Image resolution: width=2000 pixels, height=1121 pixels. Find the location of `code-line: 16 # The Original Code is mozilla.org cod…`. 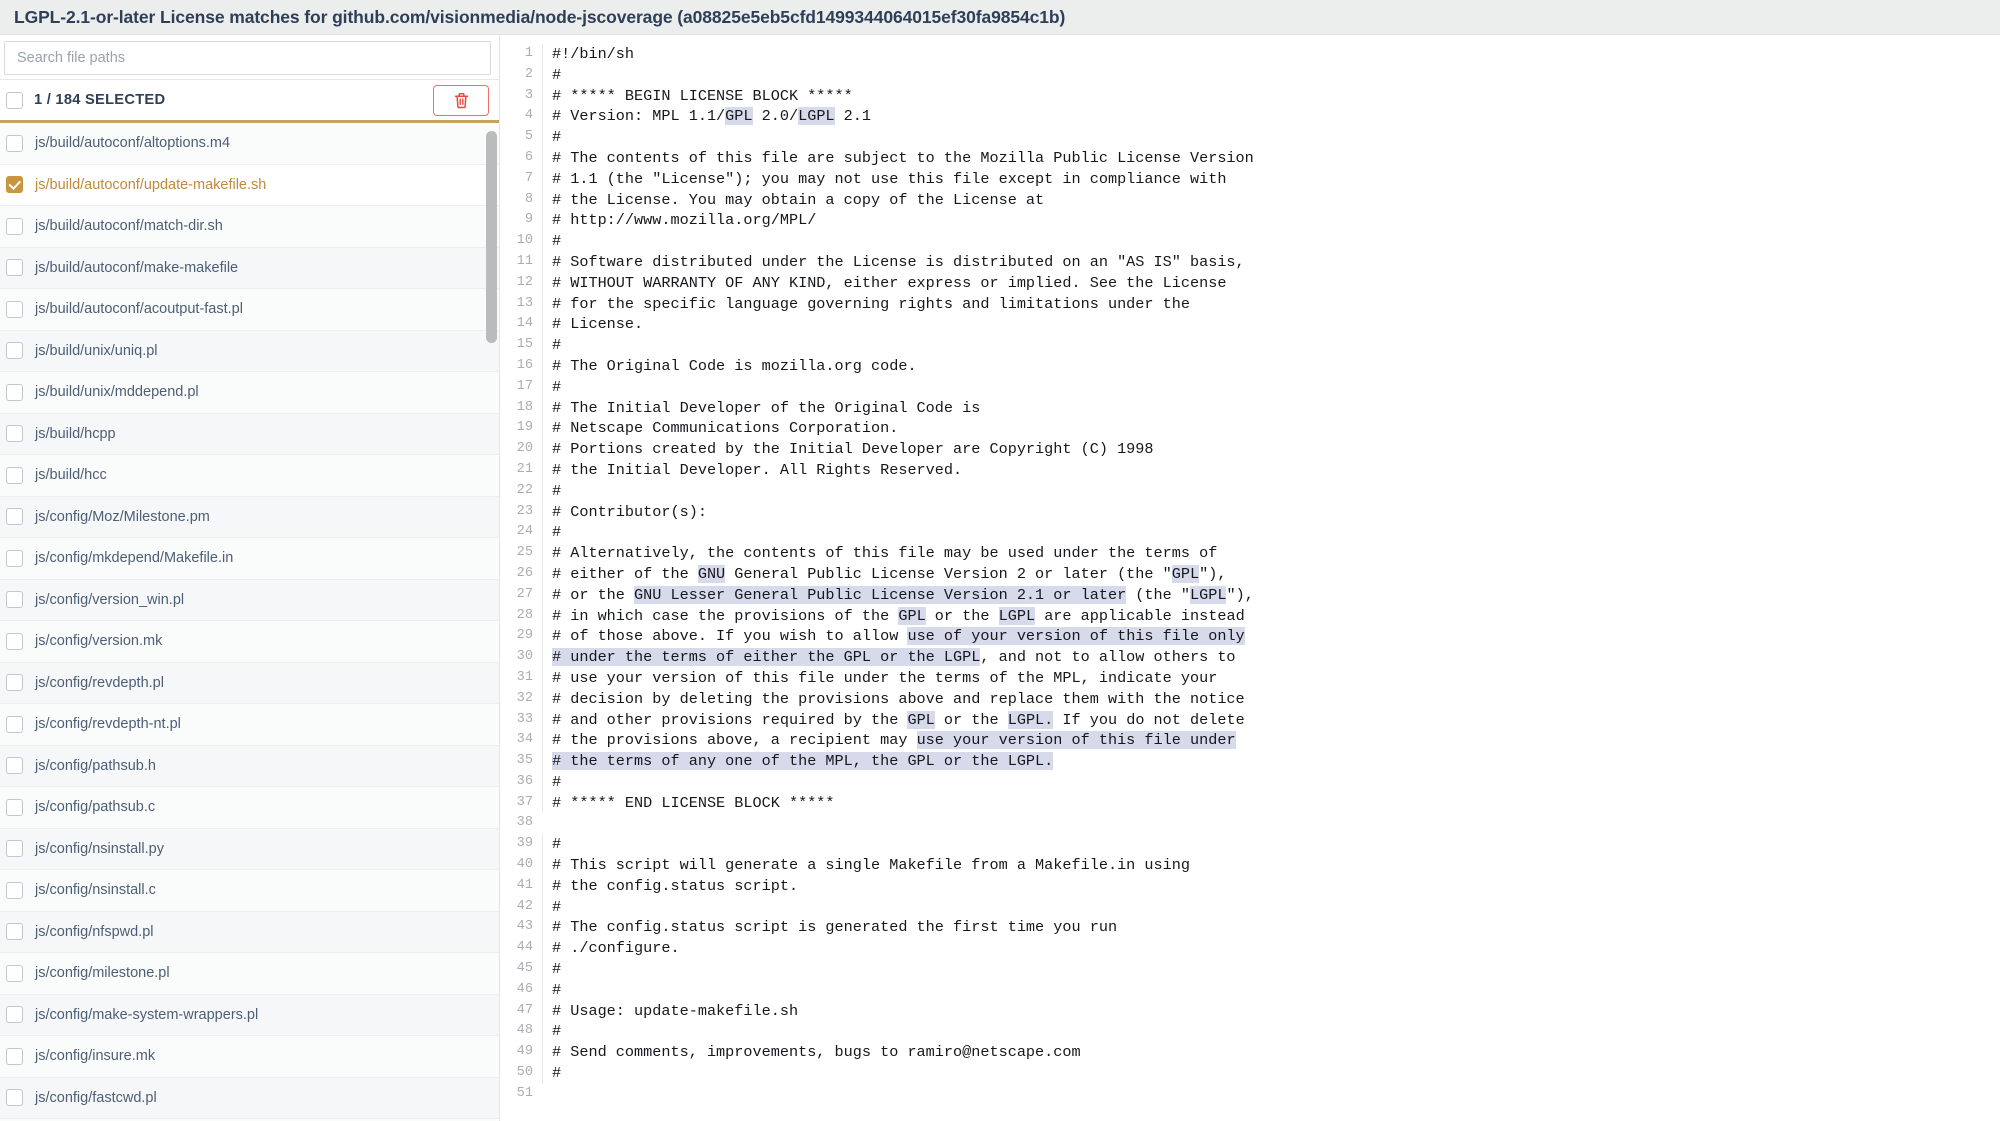

code-line: 16 # The Original Code is mozilla.org cod… is located at coordinates (1250, 366).